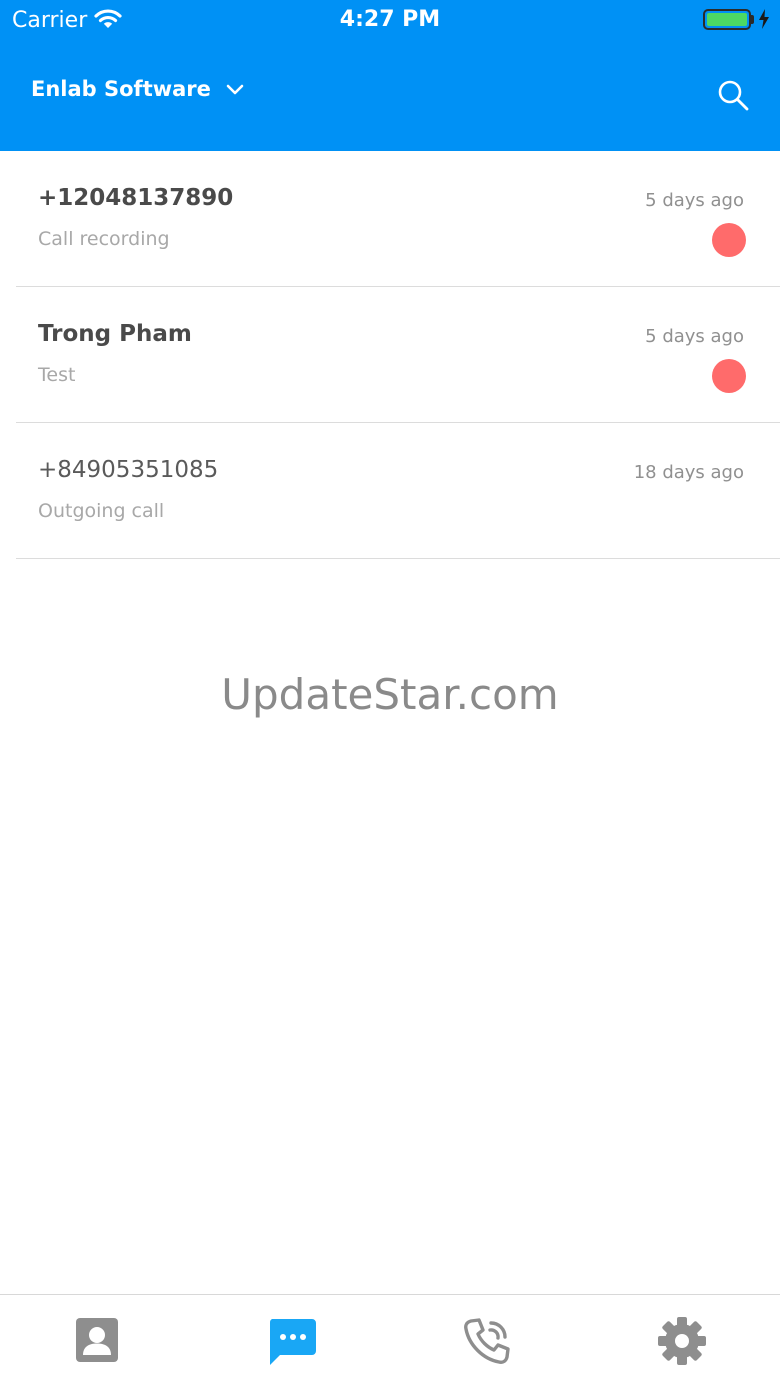 Image resolution: width=780 pixels, height=1387 pixels. I want to click on conversation-time: 18 days ago, so click(688, 472).